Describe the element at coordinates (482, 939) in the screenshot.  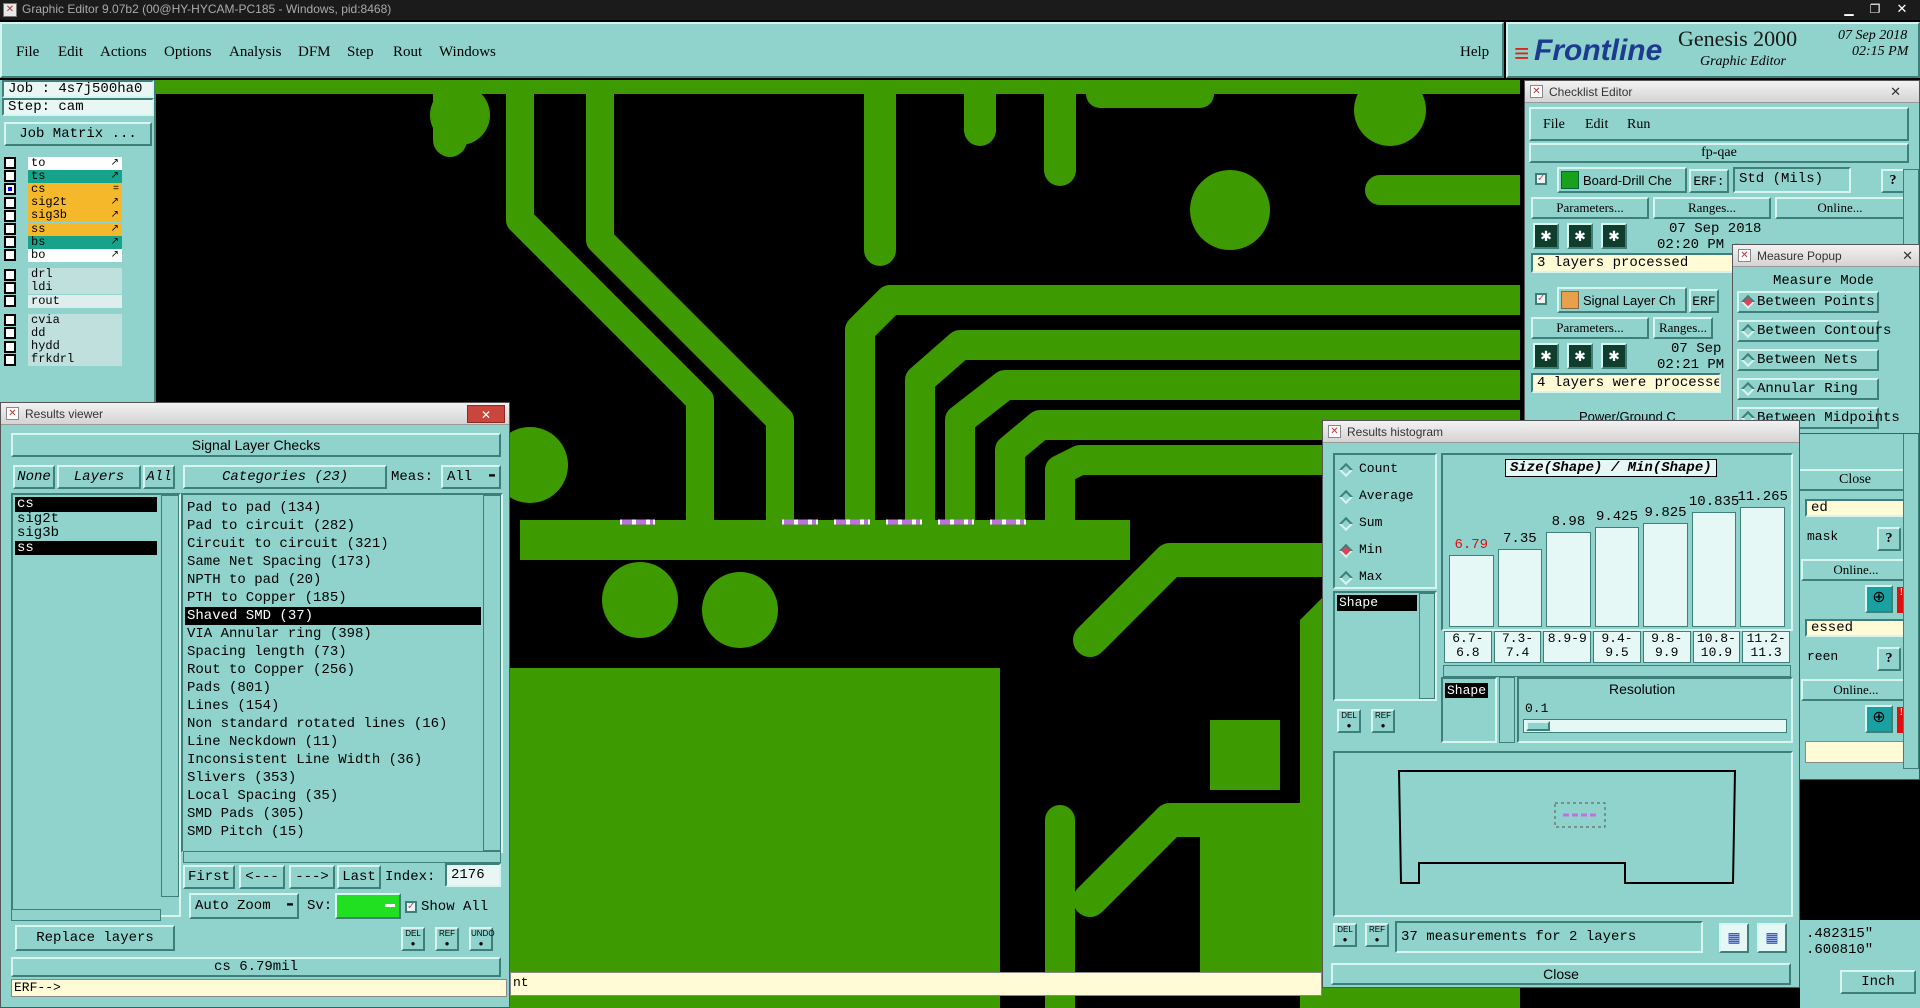
I see `undo-icon: UNDO ●` at that location.